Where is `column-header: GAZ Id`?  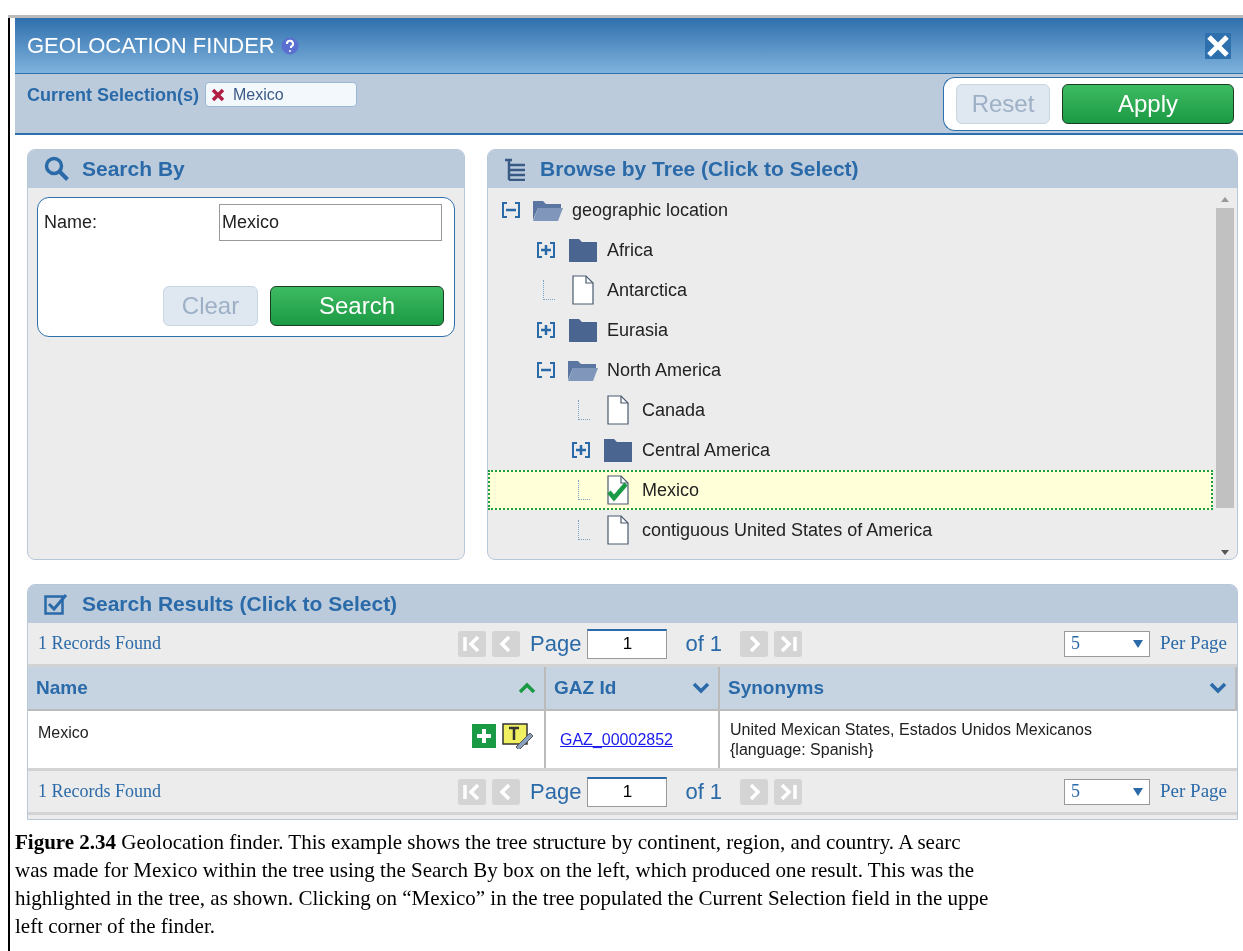
column-header: GAZ Id is located at coordinates (633, 688).